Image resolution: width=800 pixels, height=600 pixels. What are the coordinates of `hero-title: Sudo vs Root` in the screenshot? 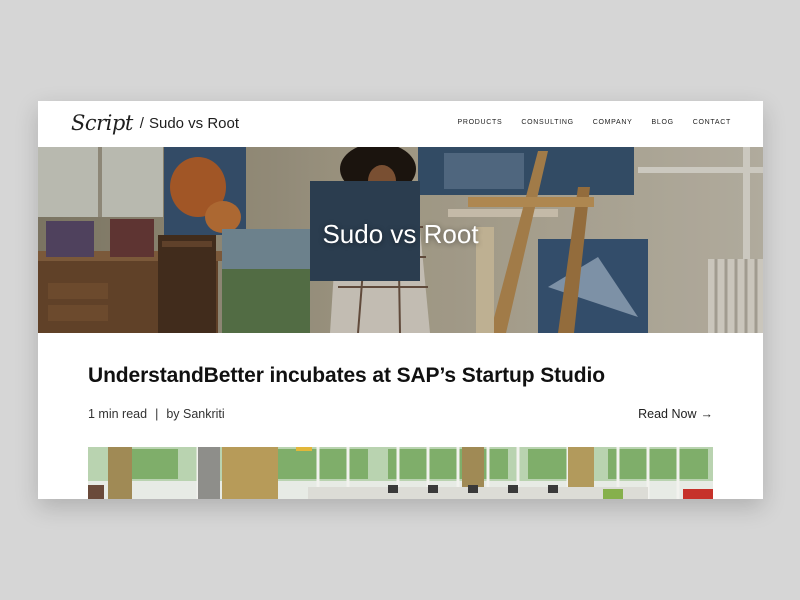 It's located at (400, 234).